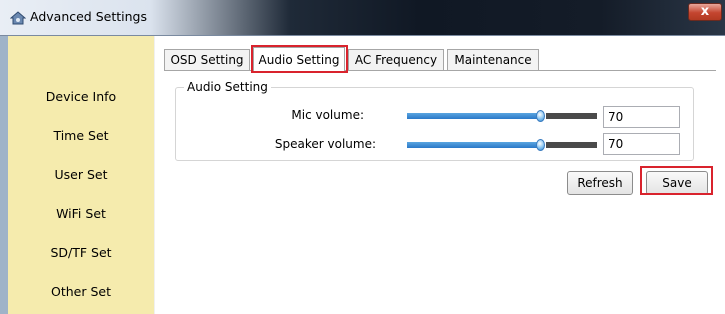 This screenshot has width=725, height=314. What do you see at coordinates (4, 175) in the screenshot?
I see `window-frame-left-edge` at bounding box center [4, 175].